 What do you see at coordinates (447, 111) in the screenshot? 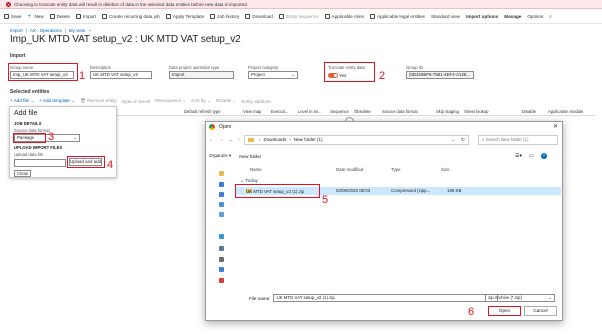
I see `col-skip-staging: Skip staging` at bounding box center [447, 111].